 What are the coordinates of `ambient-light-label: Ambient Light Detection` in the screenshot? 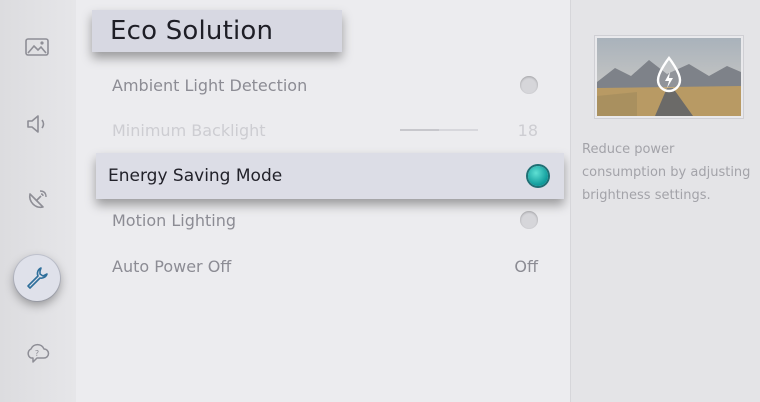 It's located at (210, 85).